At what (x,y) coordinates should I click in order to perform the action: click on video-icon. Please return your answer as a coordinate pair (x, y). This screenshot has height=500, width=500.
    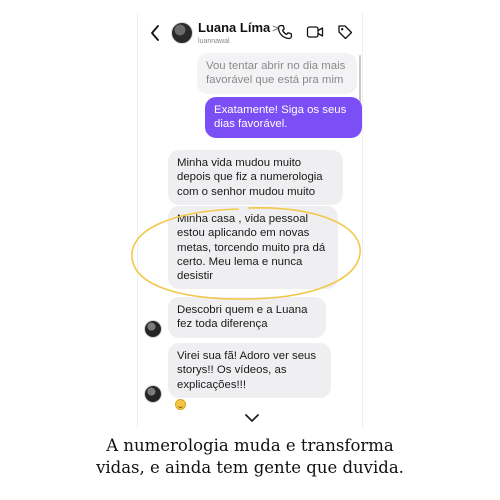
    Looking at the image, I should click on (315, 32).